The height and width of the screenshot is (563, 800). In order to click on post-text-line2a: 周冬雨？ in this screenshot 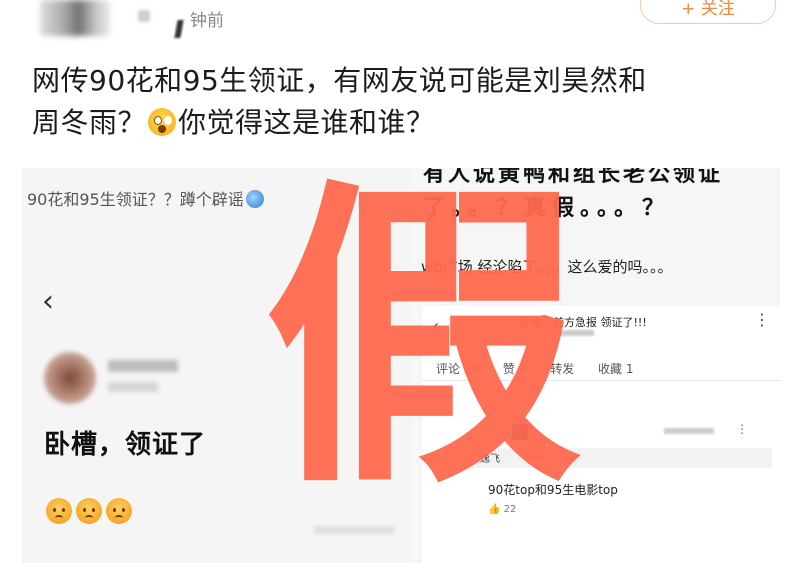, I will do `click(89, 122)`.